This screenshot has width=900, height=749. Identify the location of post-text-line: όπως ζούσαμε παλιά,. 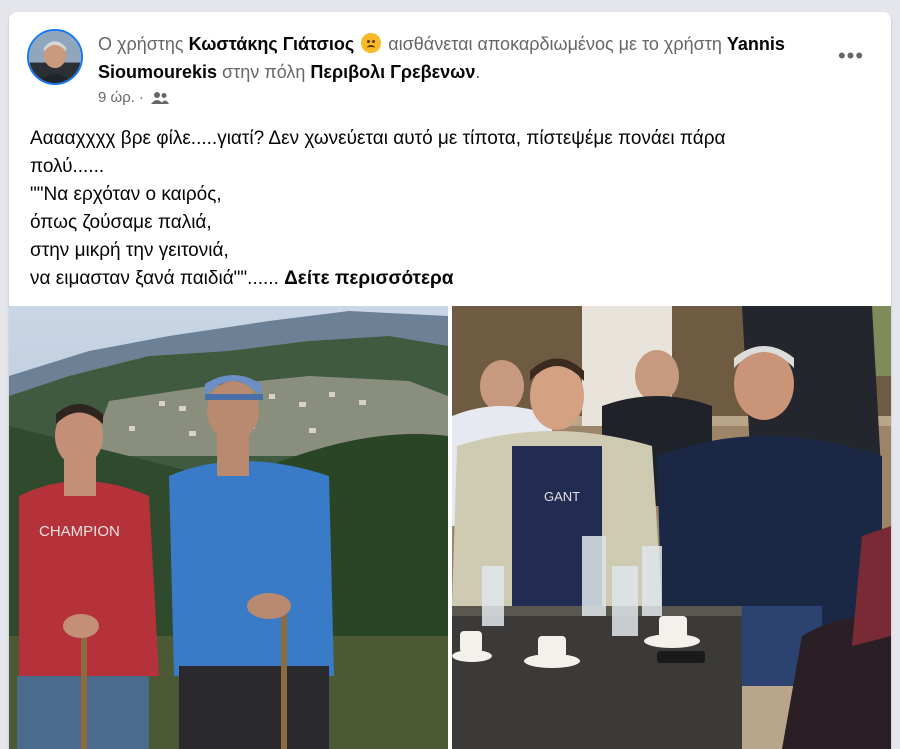
(121, 222).